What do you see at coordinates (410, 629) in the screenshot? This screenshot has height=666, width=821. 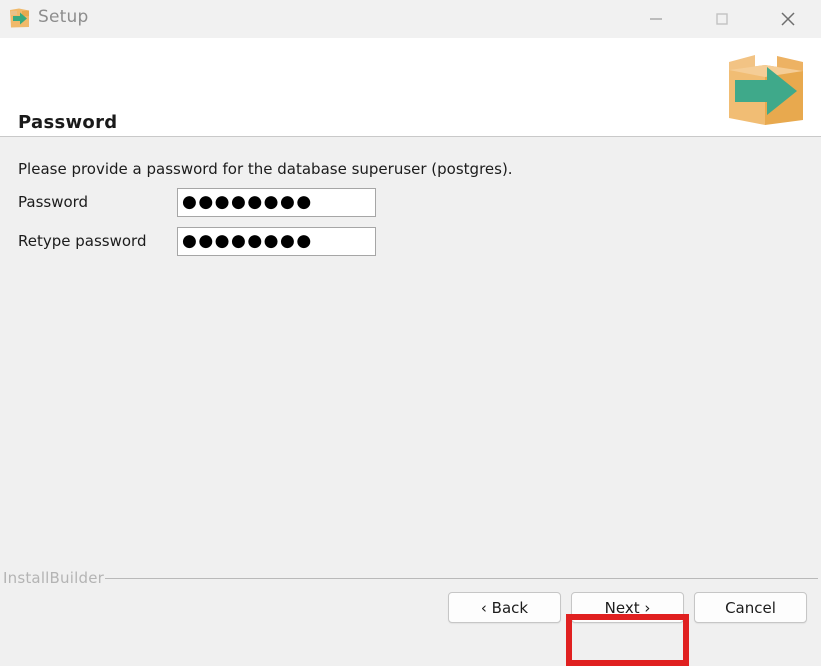 I see `wizard-buttons: ‹ Back Next › Cancel` at bounding box center [410, 629].